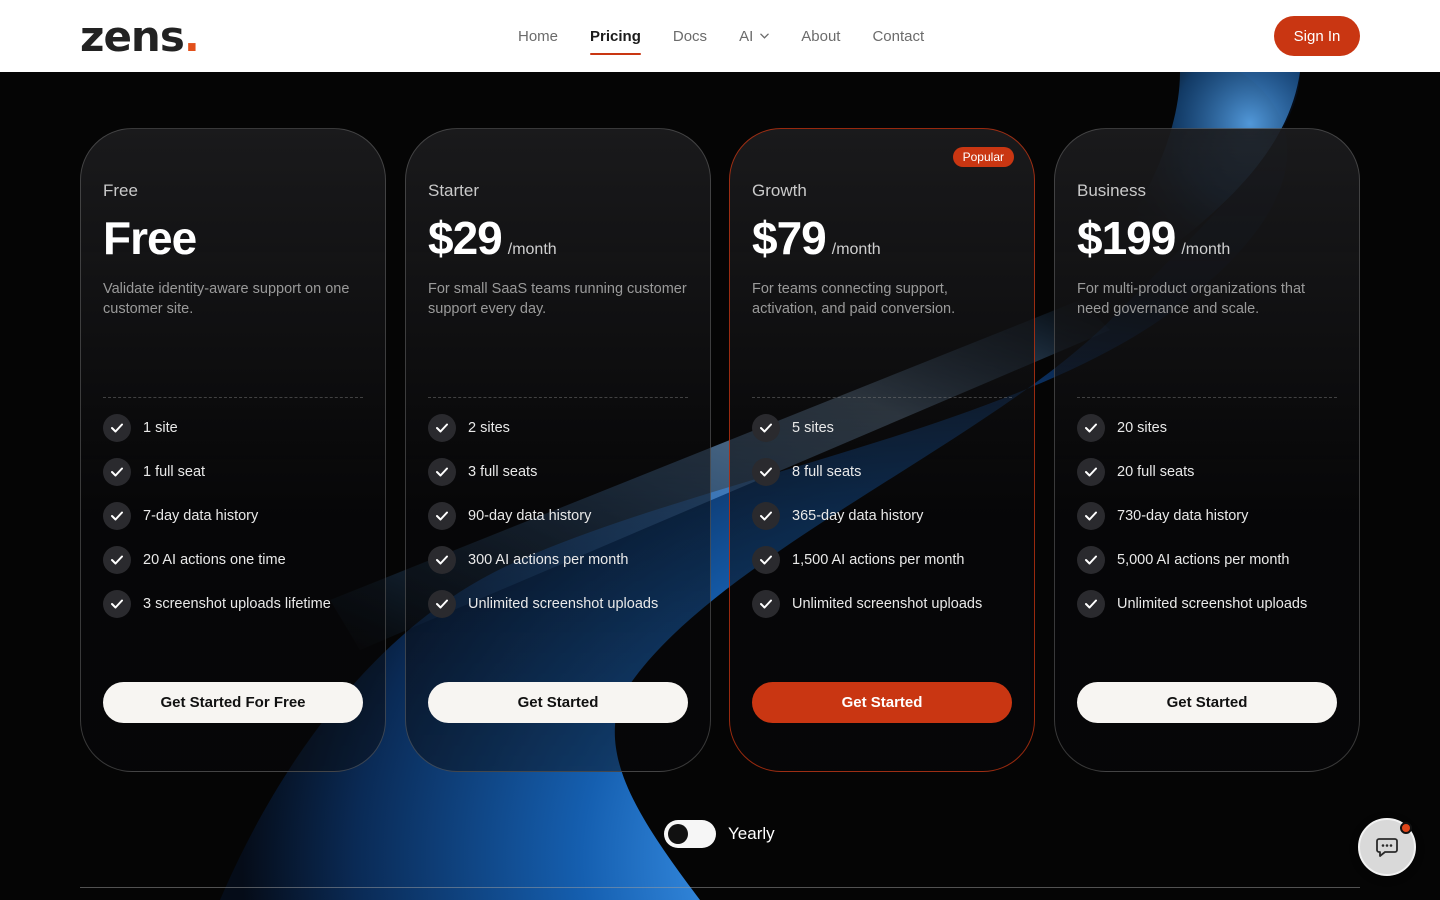  What do you see at coordinates (983, 157) in the screenshot?
I see `popular-badge: Popular` at bounding box center [983, 157].